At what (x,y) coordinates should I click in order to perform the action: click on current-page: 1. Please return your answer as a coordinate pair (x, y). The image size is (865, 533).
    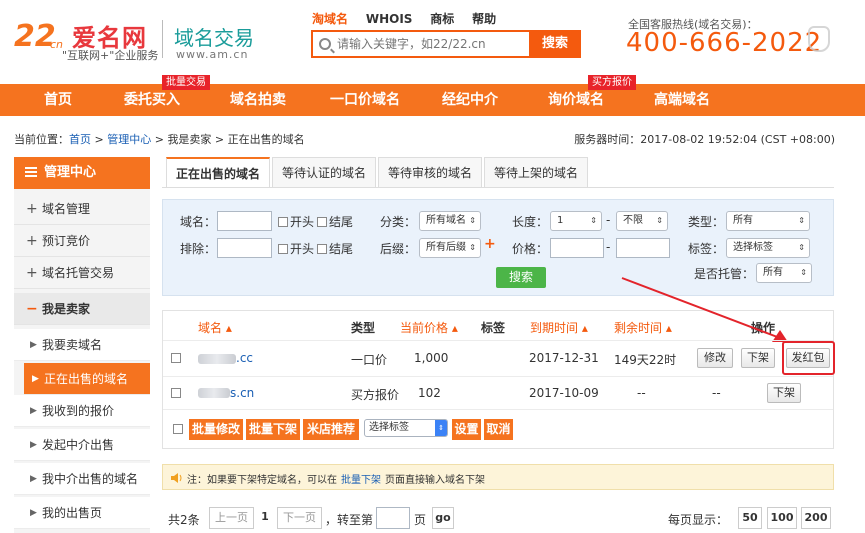
    Looking at the image, I should click on (265, 518).